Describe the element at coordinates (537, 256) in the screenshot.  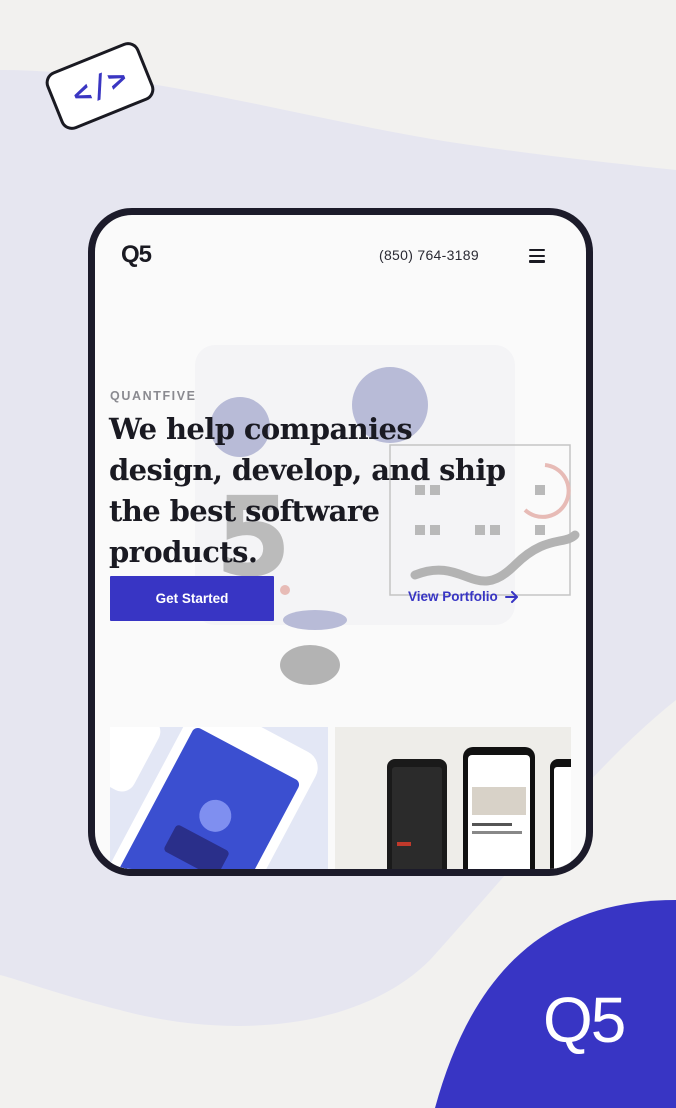
I see `hamburger-menu-icon` at that location.